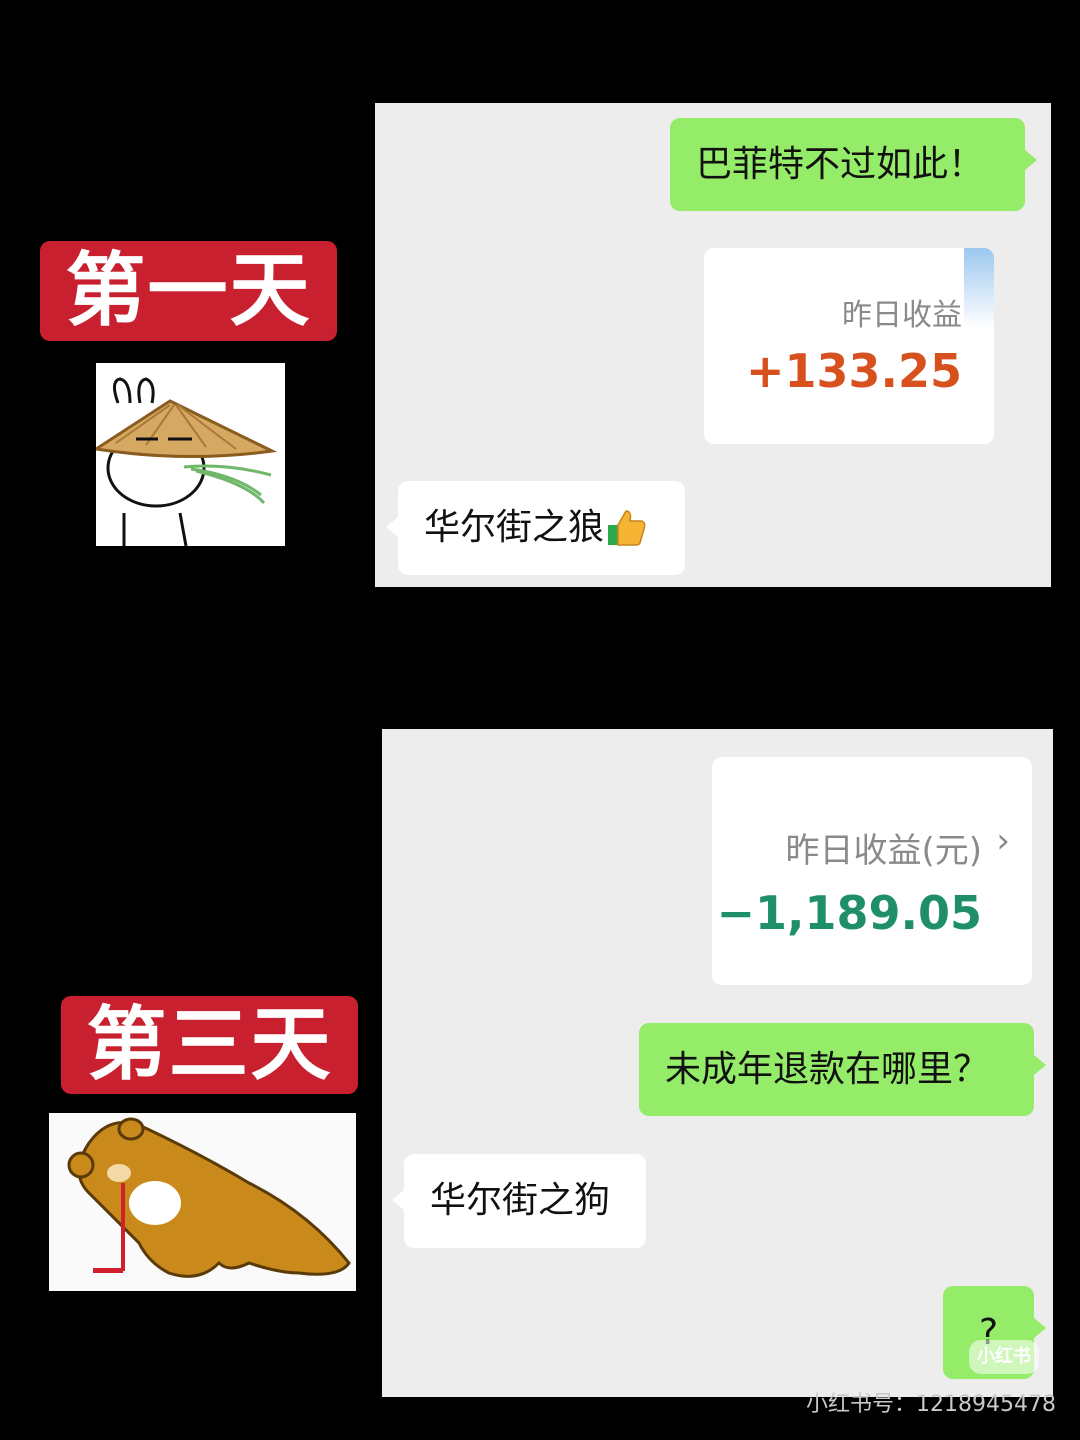 Image resolution: width=1080 pixels, height=1440 pixels. I want to click on message-text: 巴菲特不过如此！, so click(840, 164).